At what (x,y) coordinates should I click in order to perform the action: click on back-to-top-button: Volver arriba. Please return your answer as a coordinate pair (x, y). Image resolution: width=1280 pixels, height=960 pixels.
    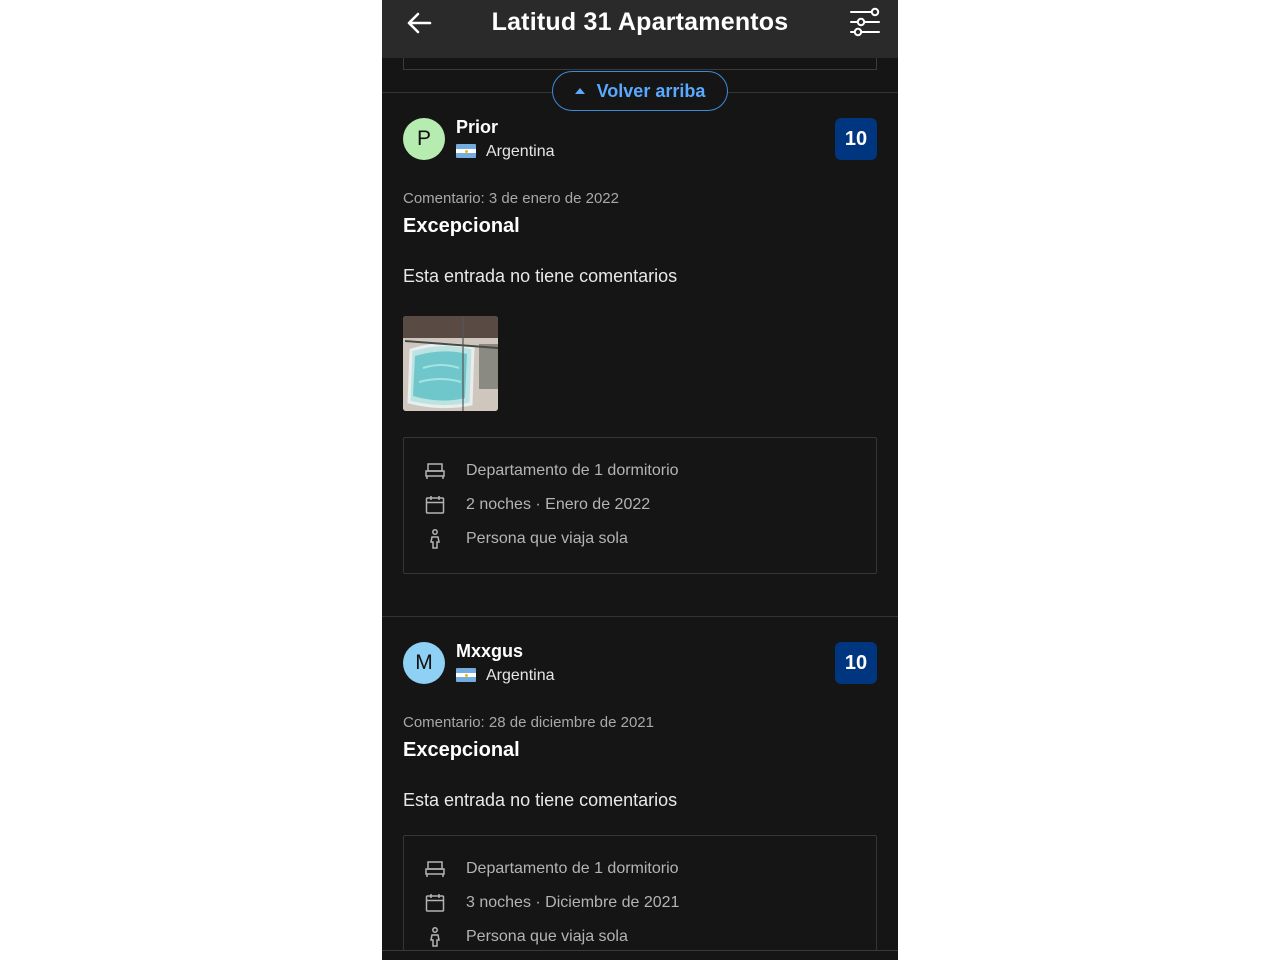
    Looking at the image, I should click on (640, 91).